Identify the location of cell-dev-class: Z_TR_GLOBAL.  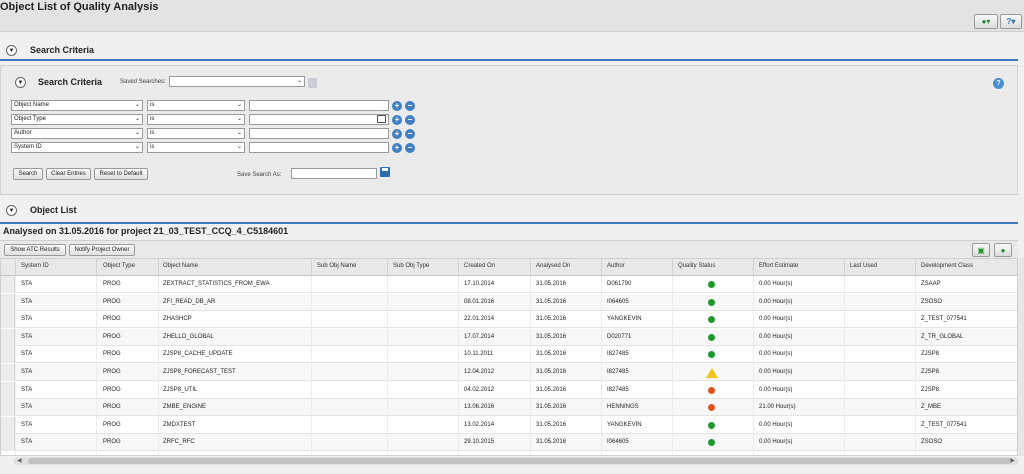
(942, 336).